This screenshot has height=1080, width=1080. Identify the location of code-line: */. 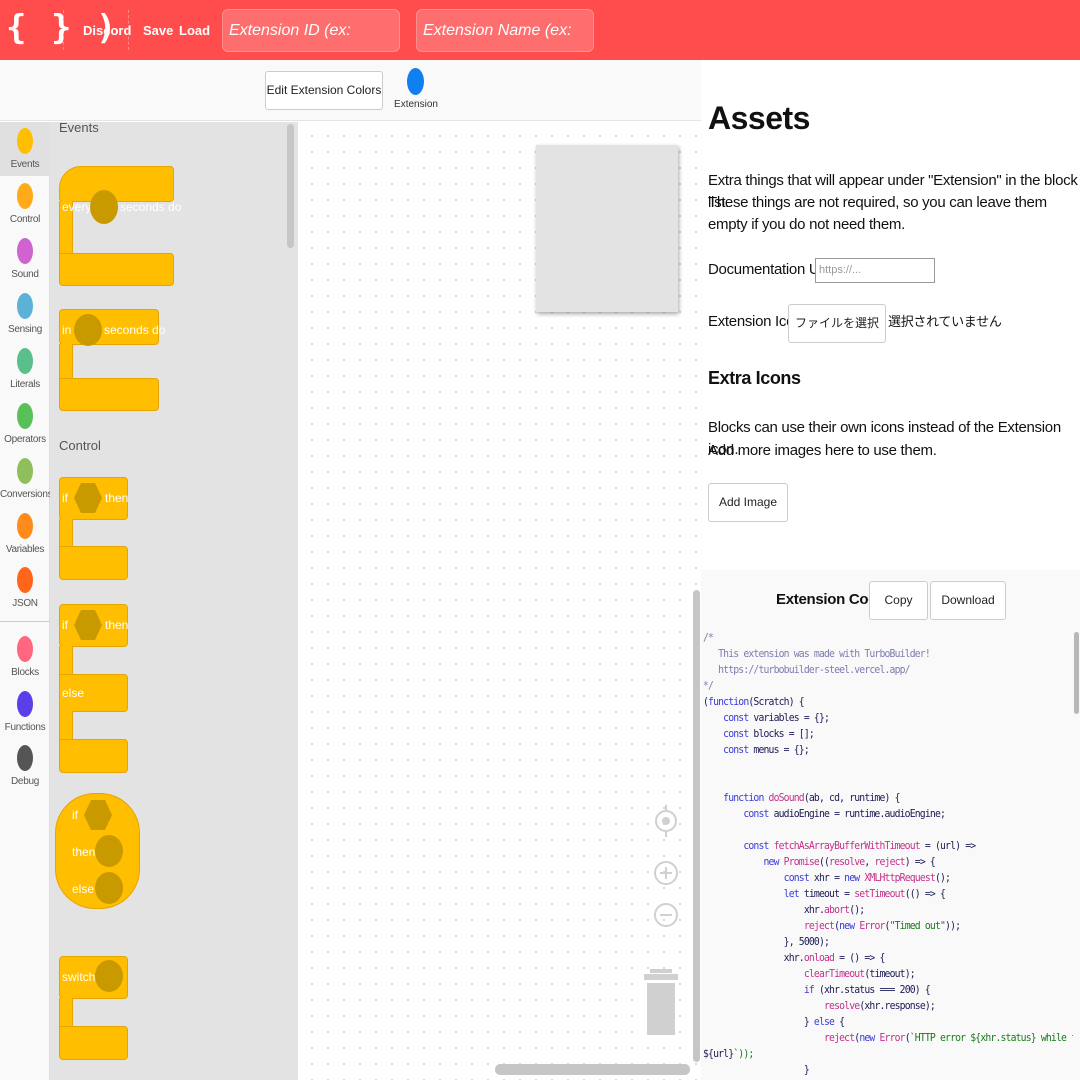
(708, 686).